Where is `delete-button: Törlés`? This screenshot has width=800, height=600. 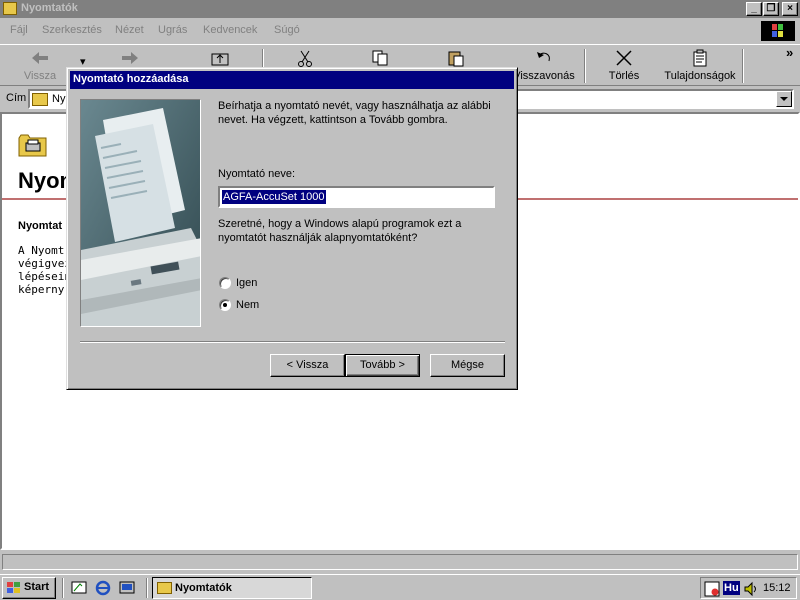
delete-button: Törlés is located at coordinates (624, 66).